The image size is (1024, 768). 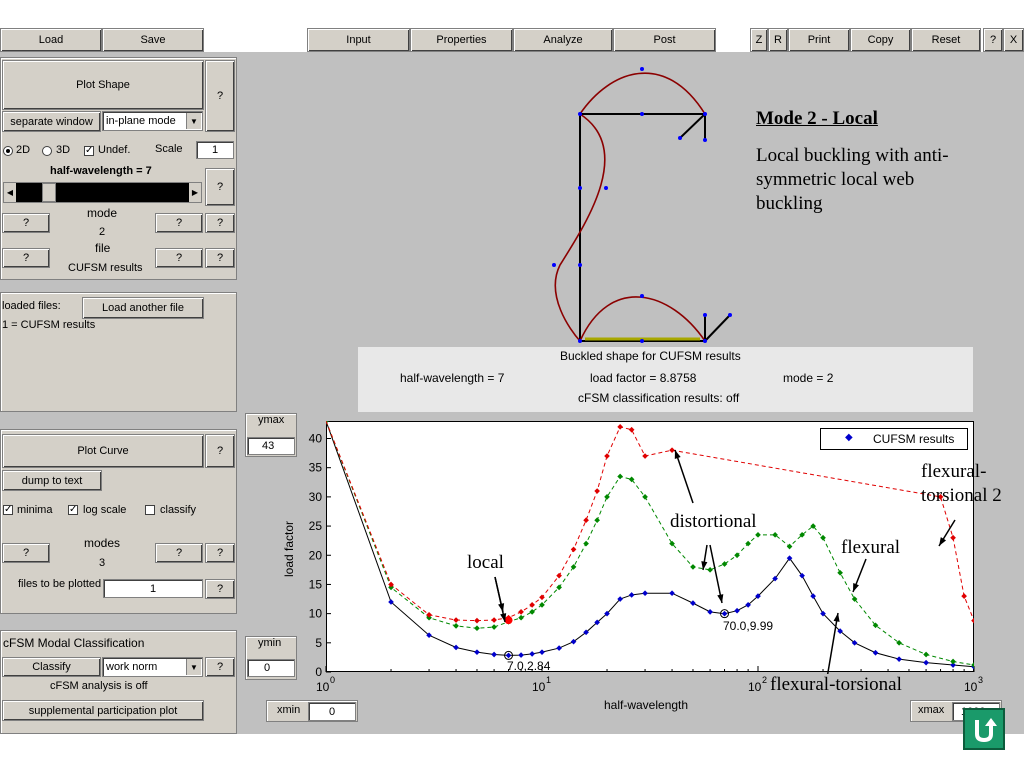 I want to click on slider-thumb, so click(x=49, y=192).